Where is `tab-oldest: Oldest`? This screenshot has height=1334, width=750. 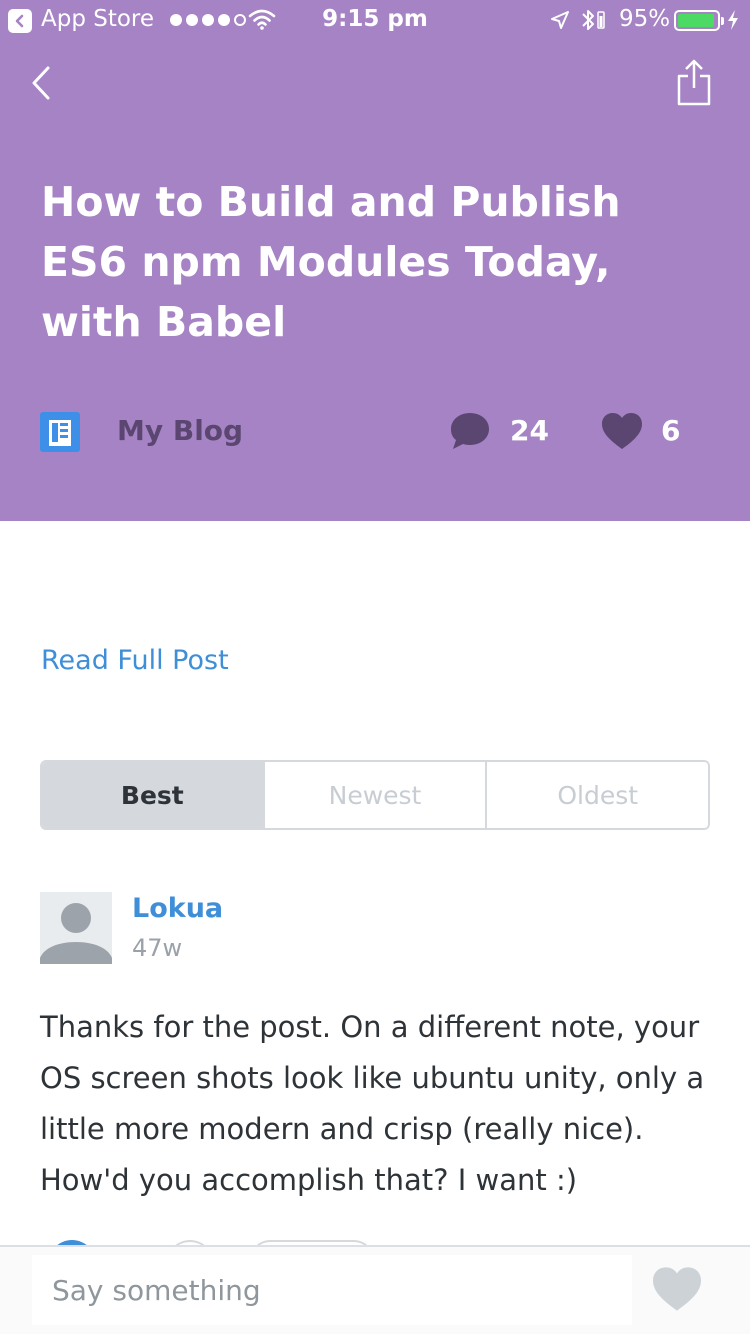
tab-oldest: Oldest is located at coordinates (596, 795).